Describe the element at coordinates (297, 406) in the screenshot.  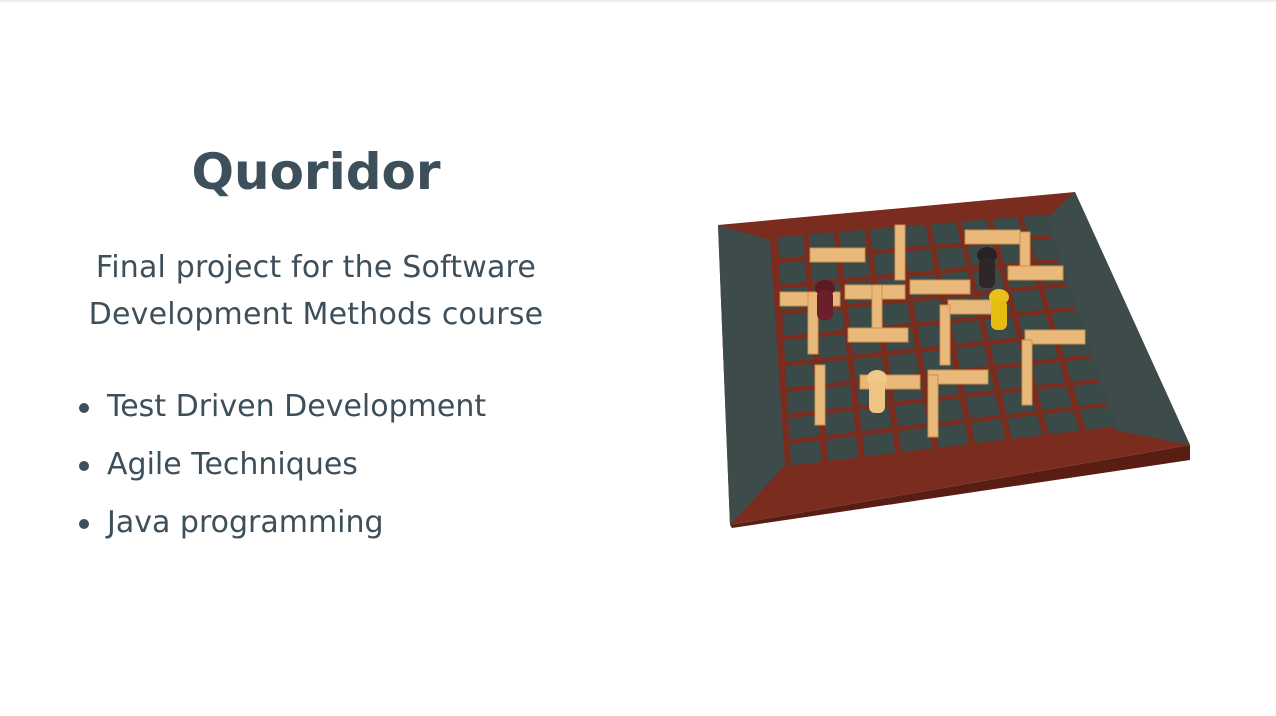
I see `bullet-label: Test Driven Development` at that location.